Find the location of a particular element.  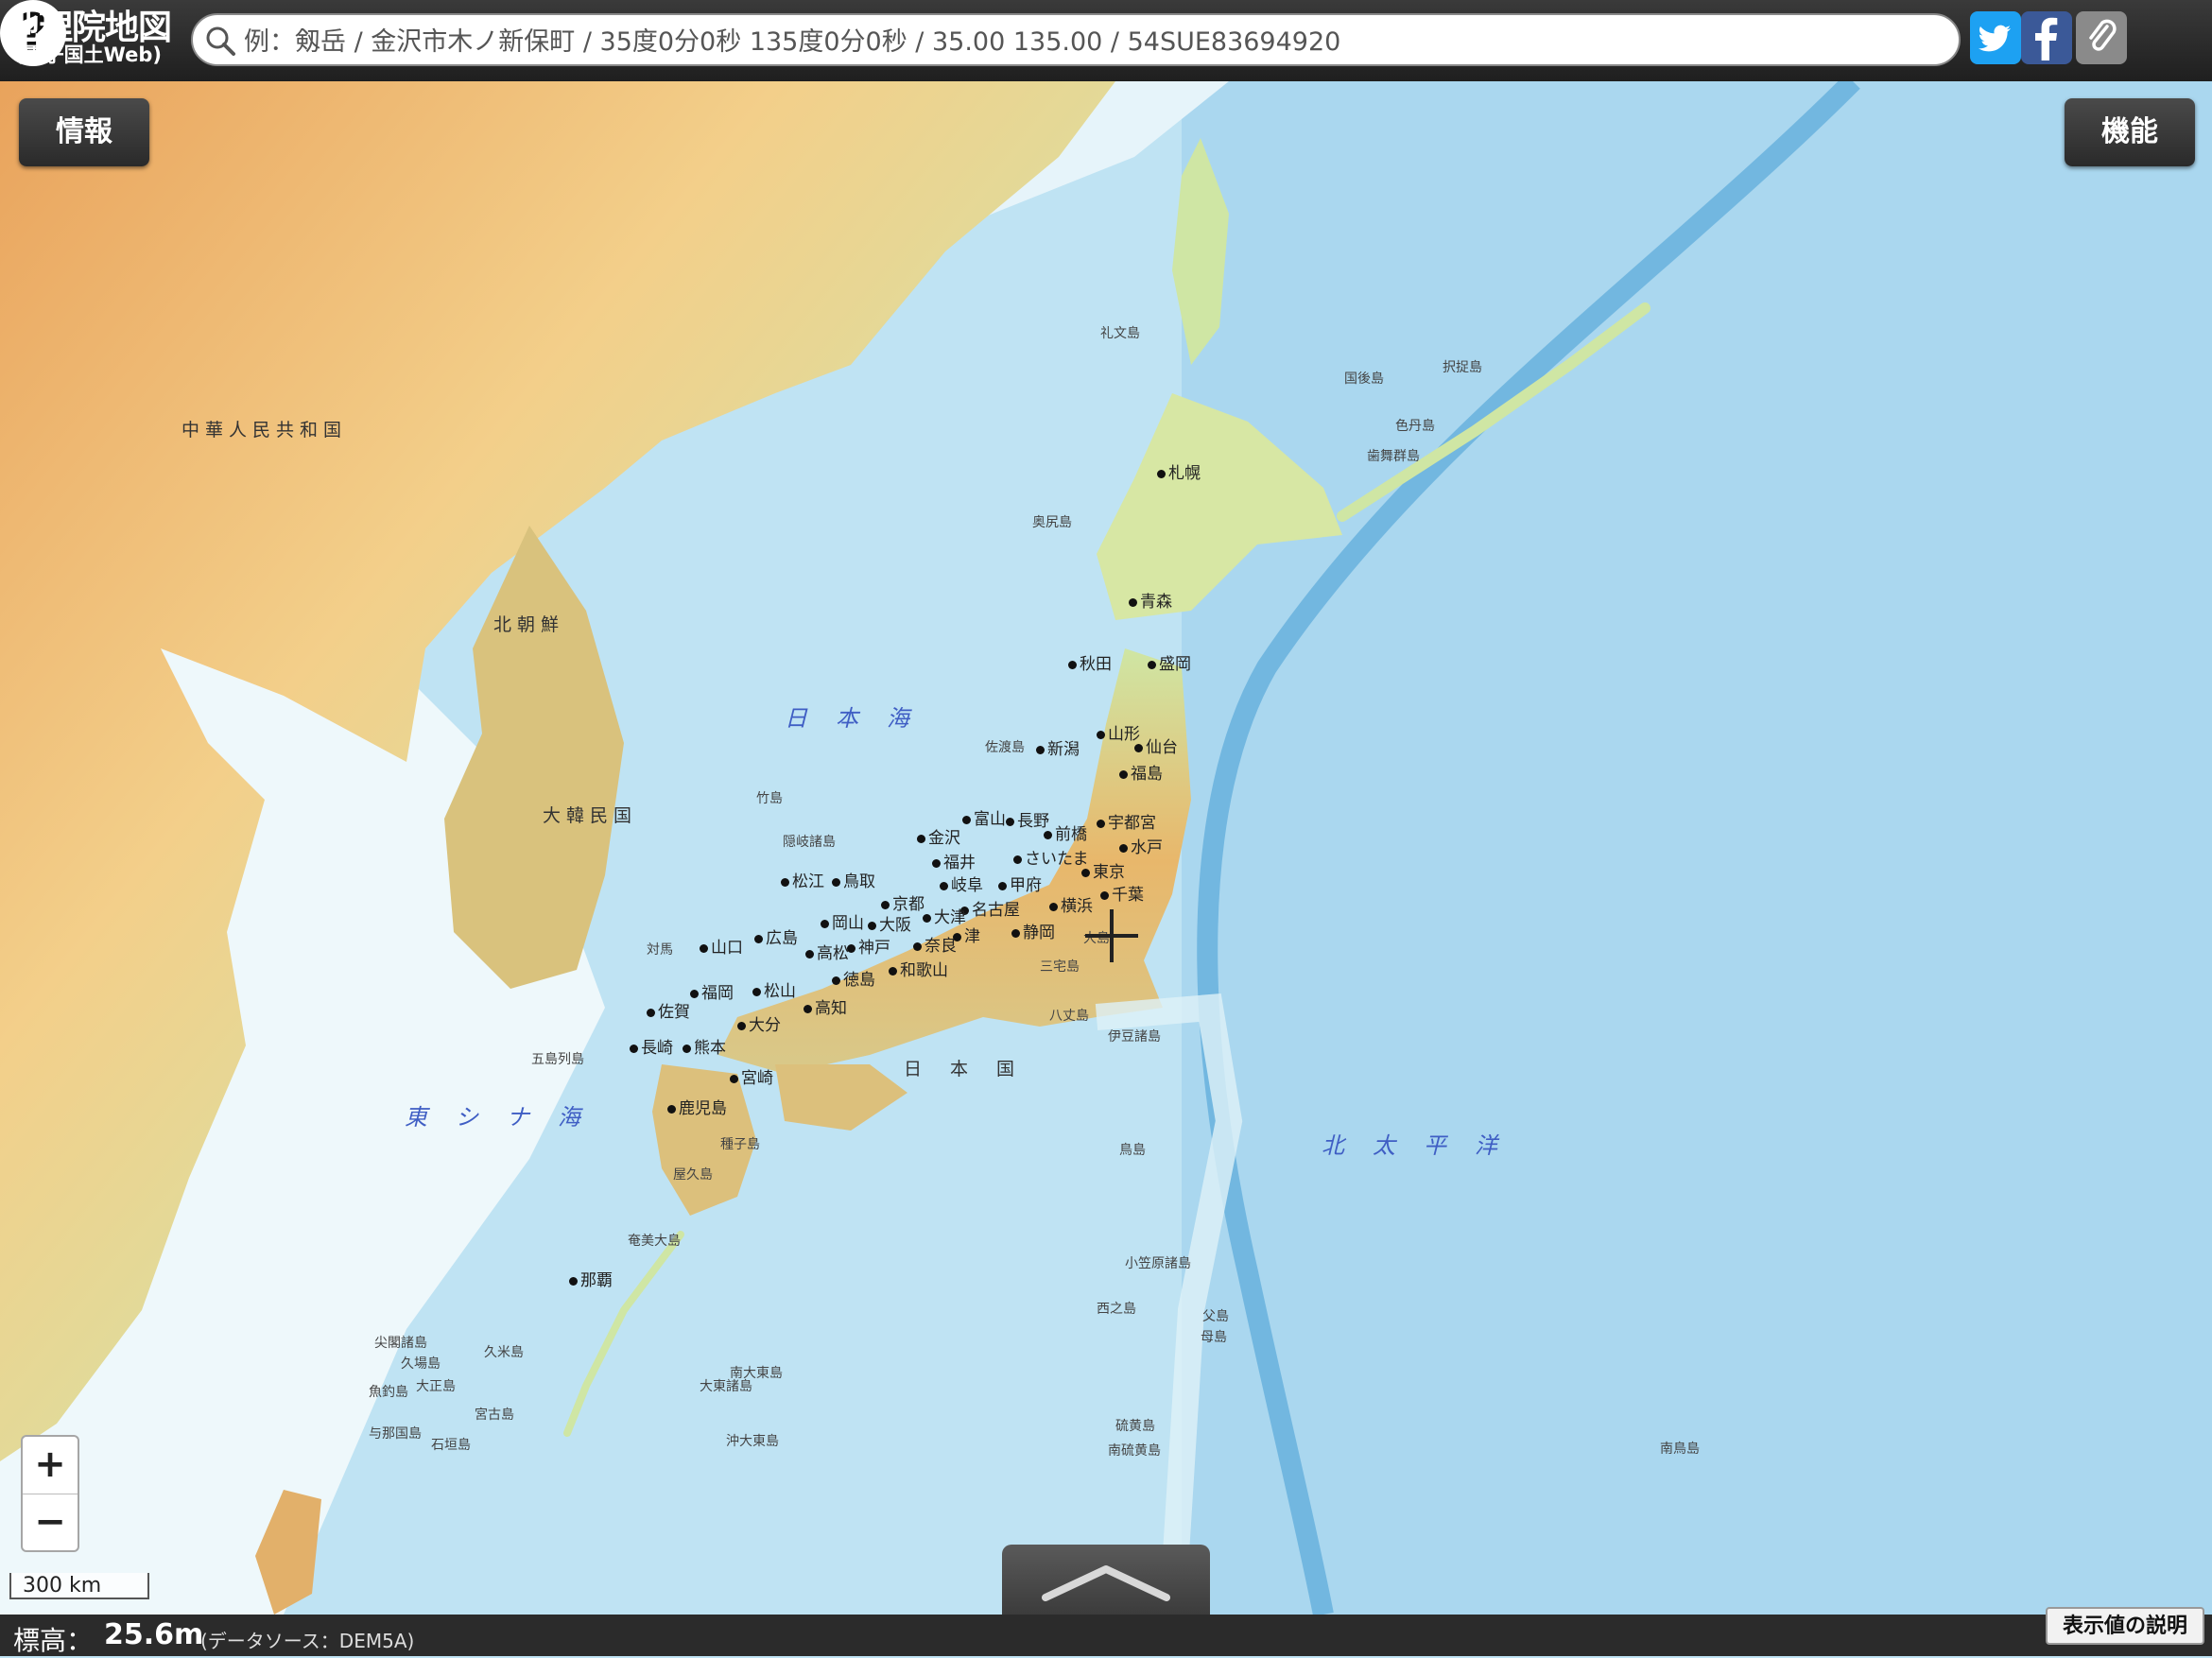

twitter-share-button is located at coordinates (1995, 38).